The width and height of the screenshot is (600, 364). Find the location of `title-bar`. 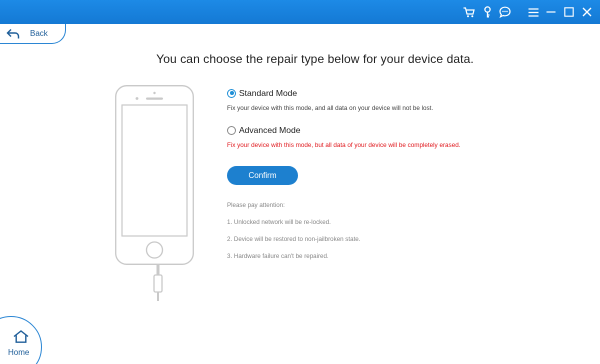

title-bar is located at coordinates (300, 12).